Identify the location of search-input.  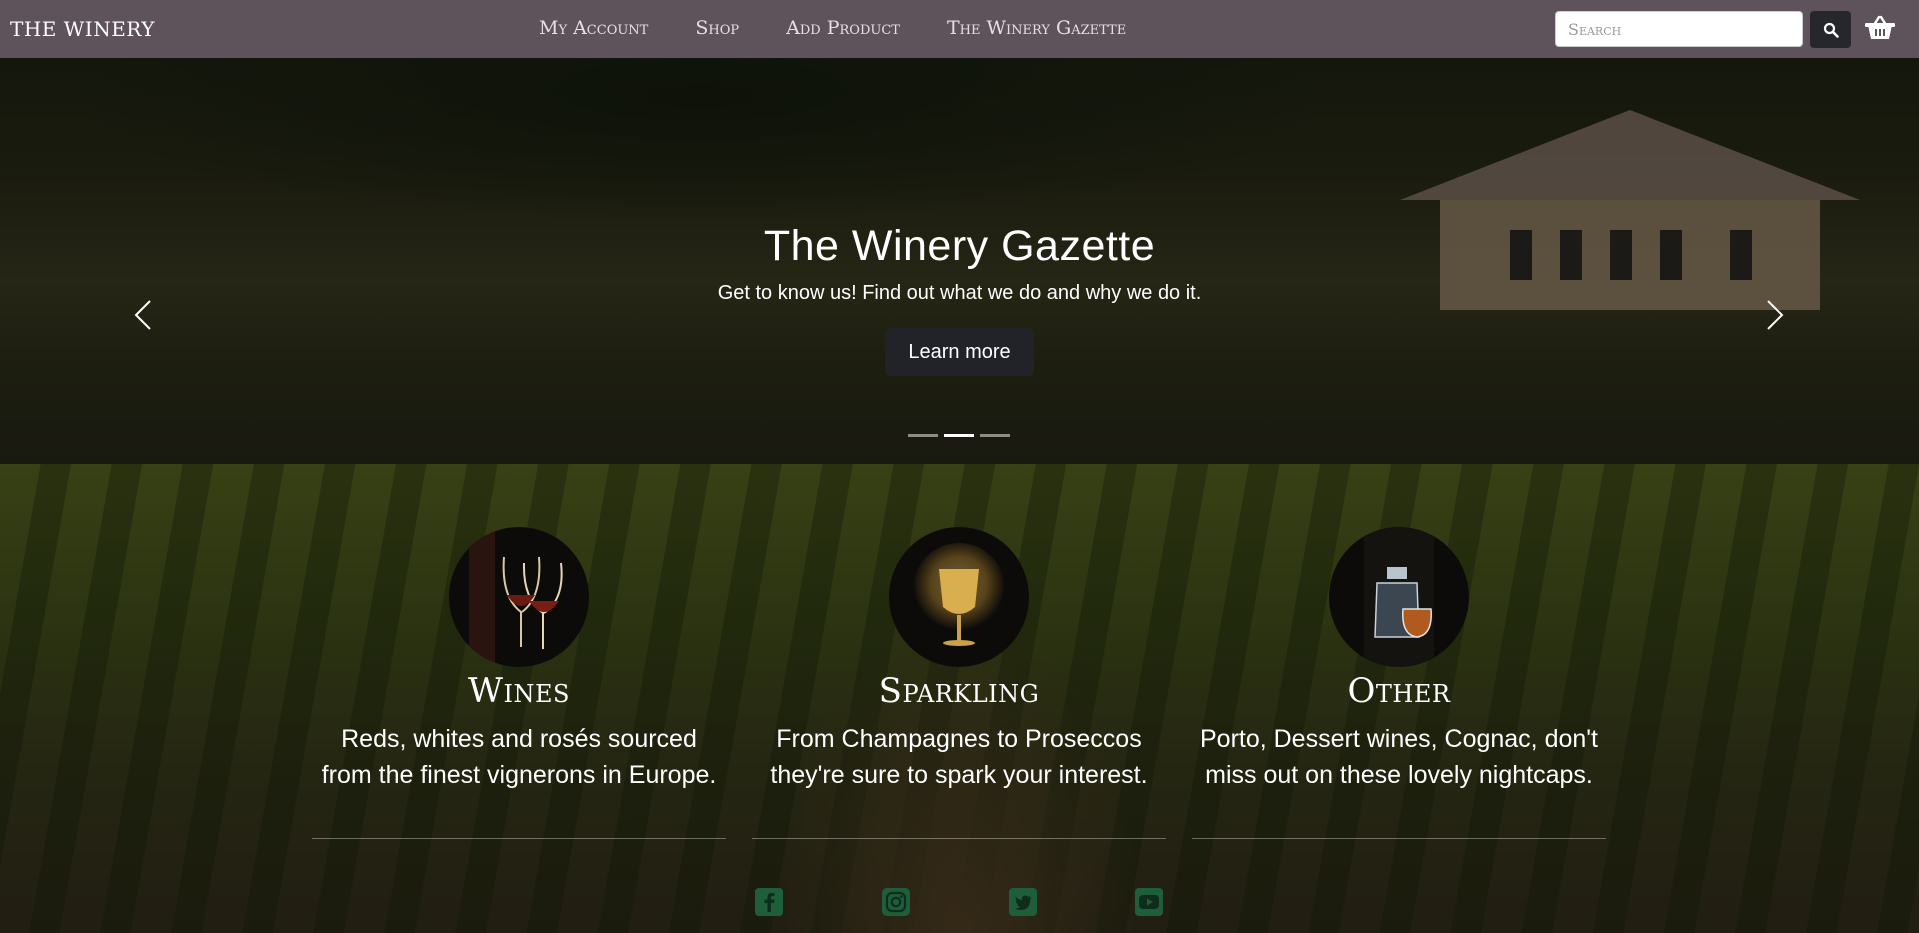
(1679, 29).